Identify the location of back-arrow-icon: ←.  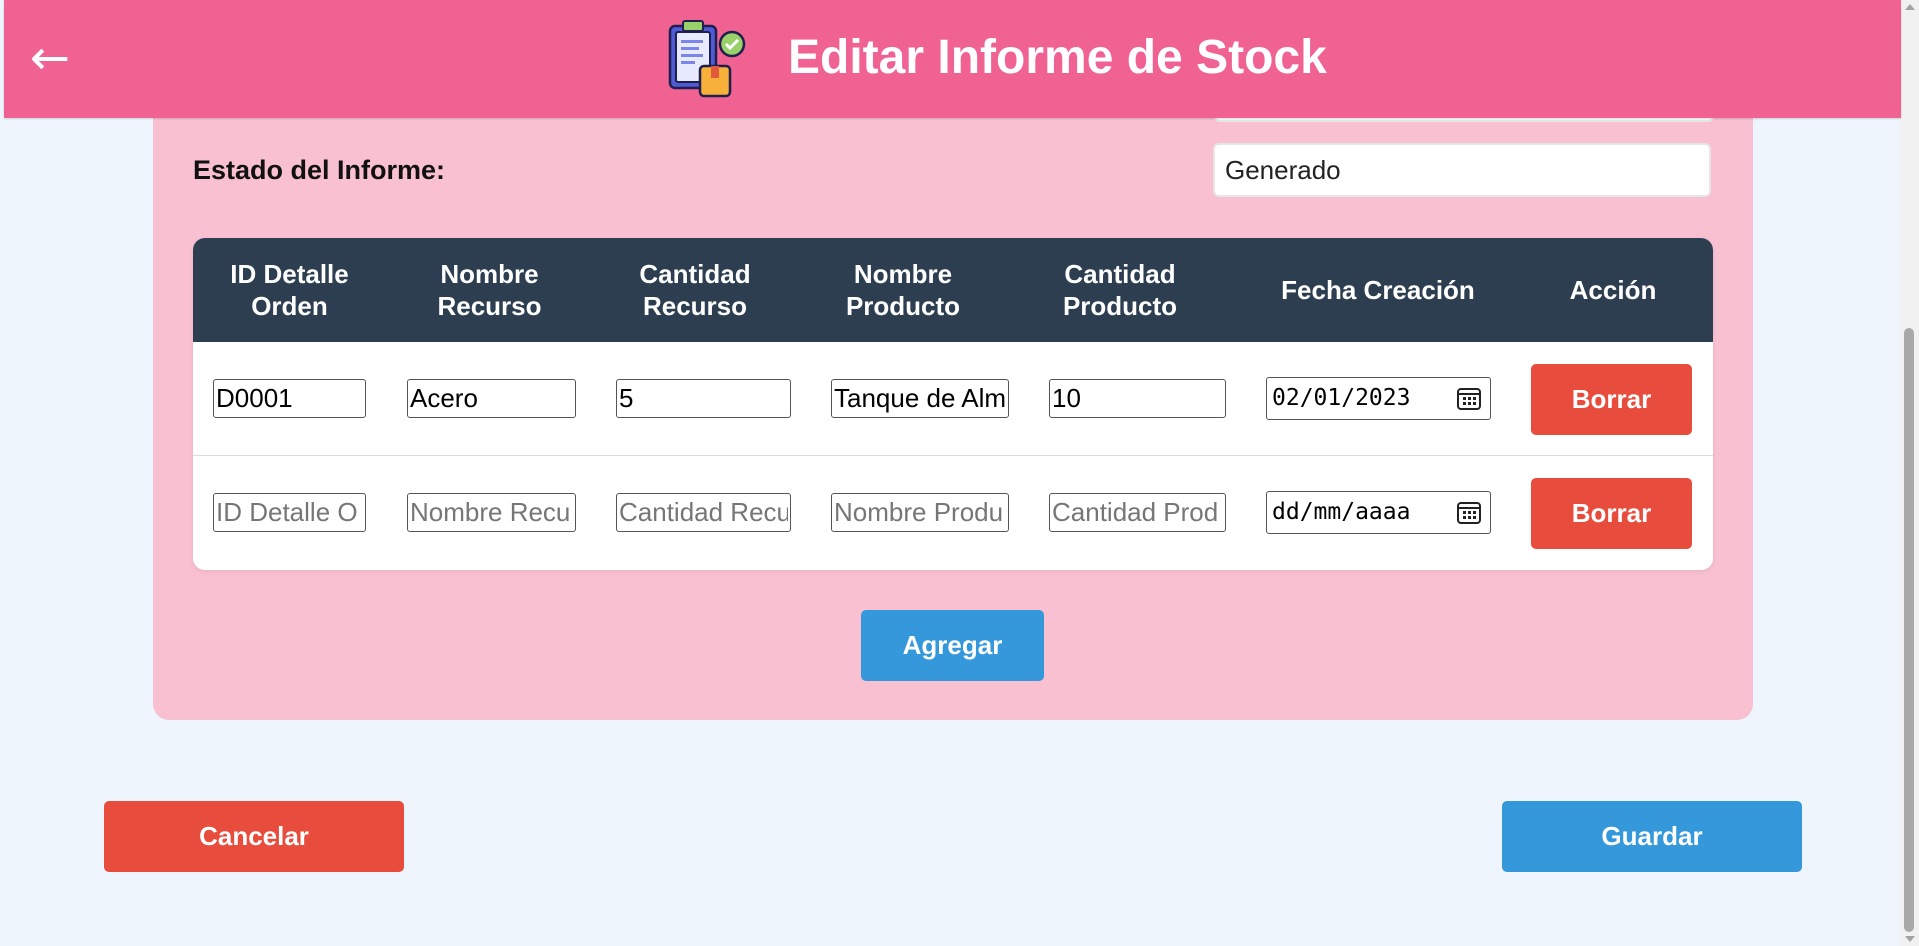
(50, 58).